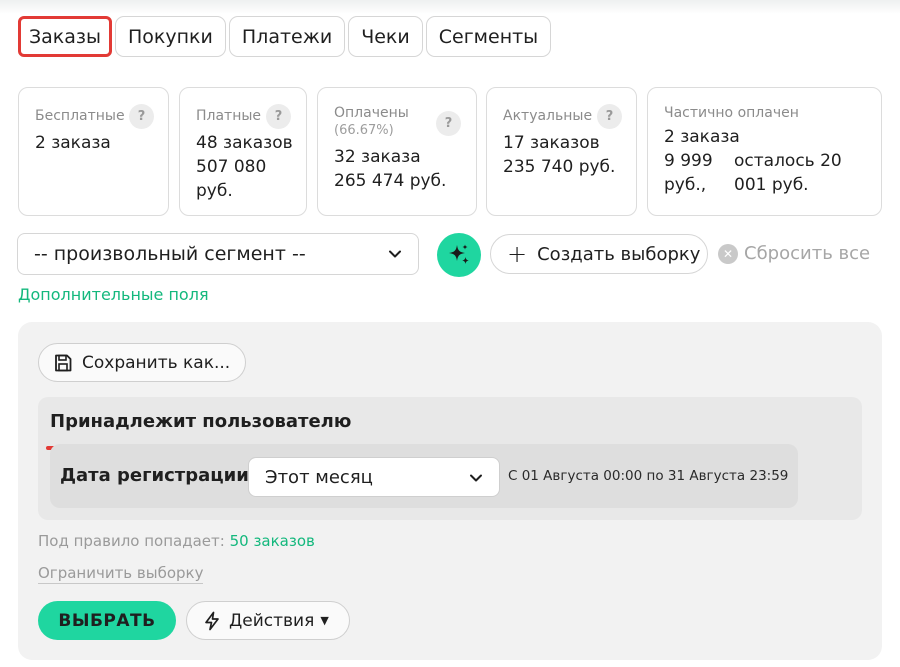 Image resolution: width=900 pixels, height=667 pixels. I want to click on tab-label: Заказы, so click(65, 36).